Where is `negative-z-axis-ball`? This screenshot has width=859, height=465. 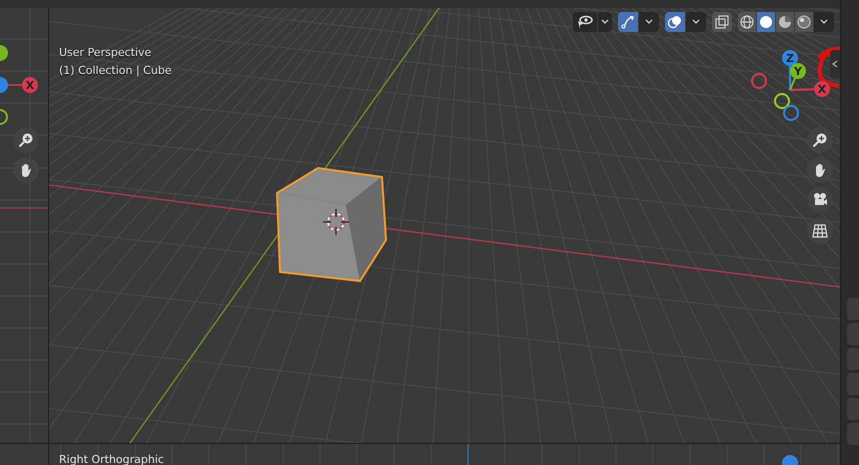 negative-z-axis-ball is located at coordinates (791, 113).